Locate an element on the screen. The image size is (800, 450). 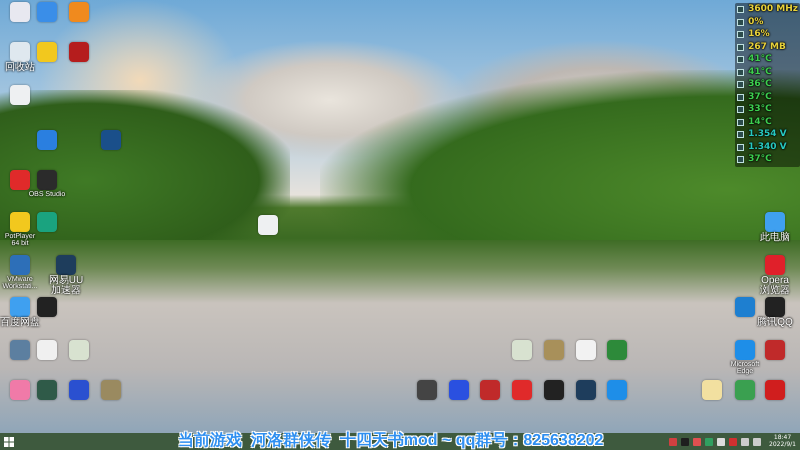
sensor-reading: 3600 MHz is located at coordinates (773, 9).